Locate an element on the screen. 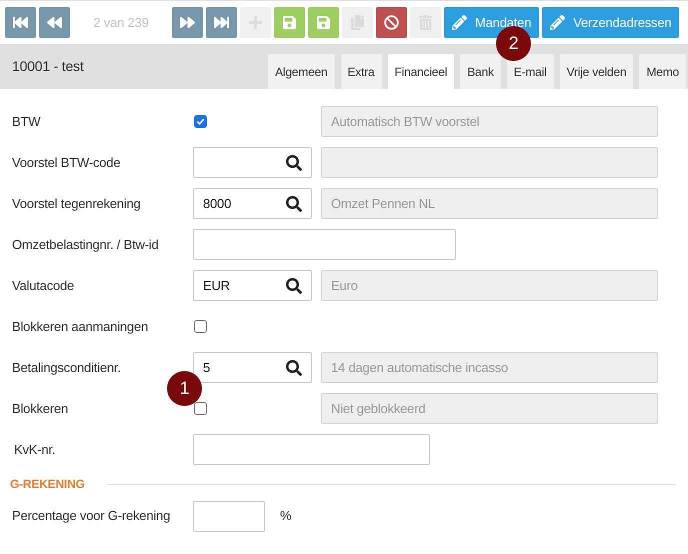  field-label: KvK-nr. is located at coordinates (34, 449).